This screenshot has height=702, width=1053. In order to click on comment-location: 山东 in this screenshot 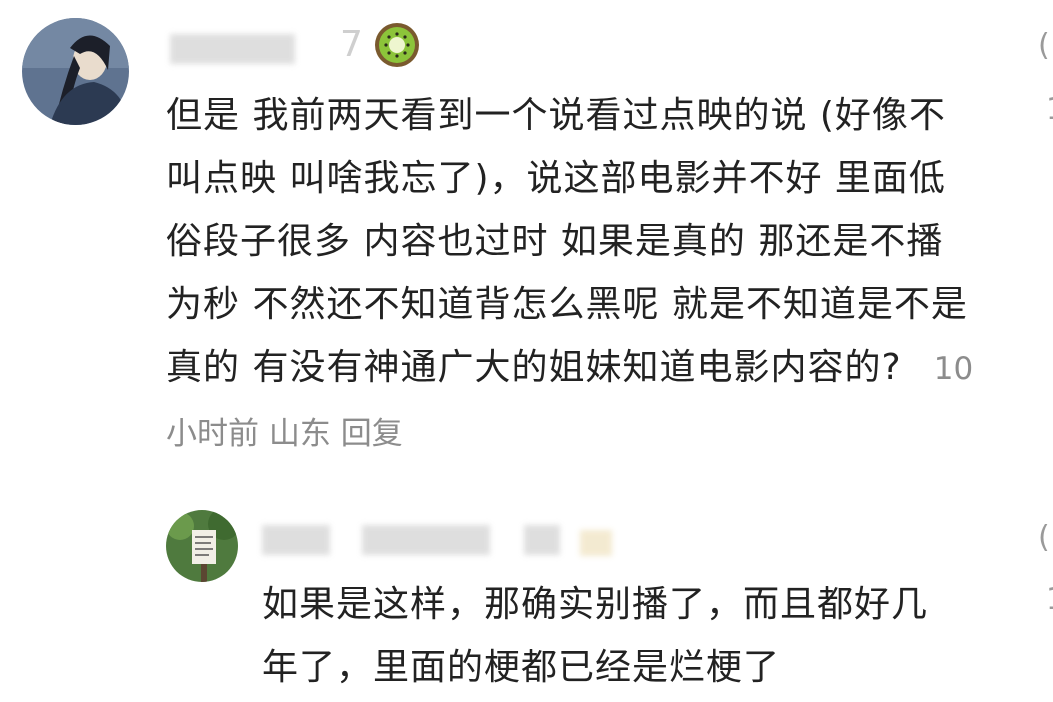, I will do `click(299, 434)`.